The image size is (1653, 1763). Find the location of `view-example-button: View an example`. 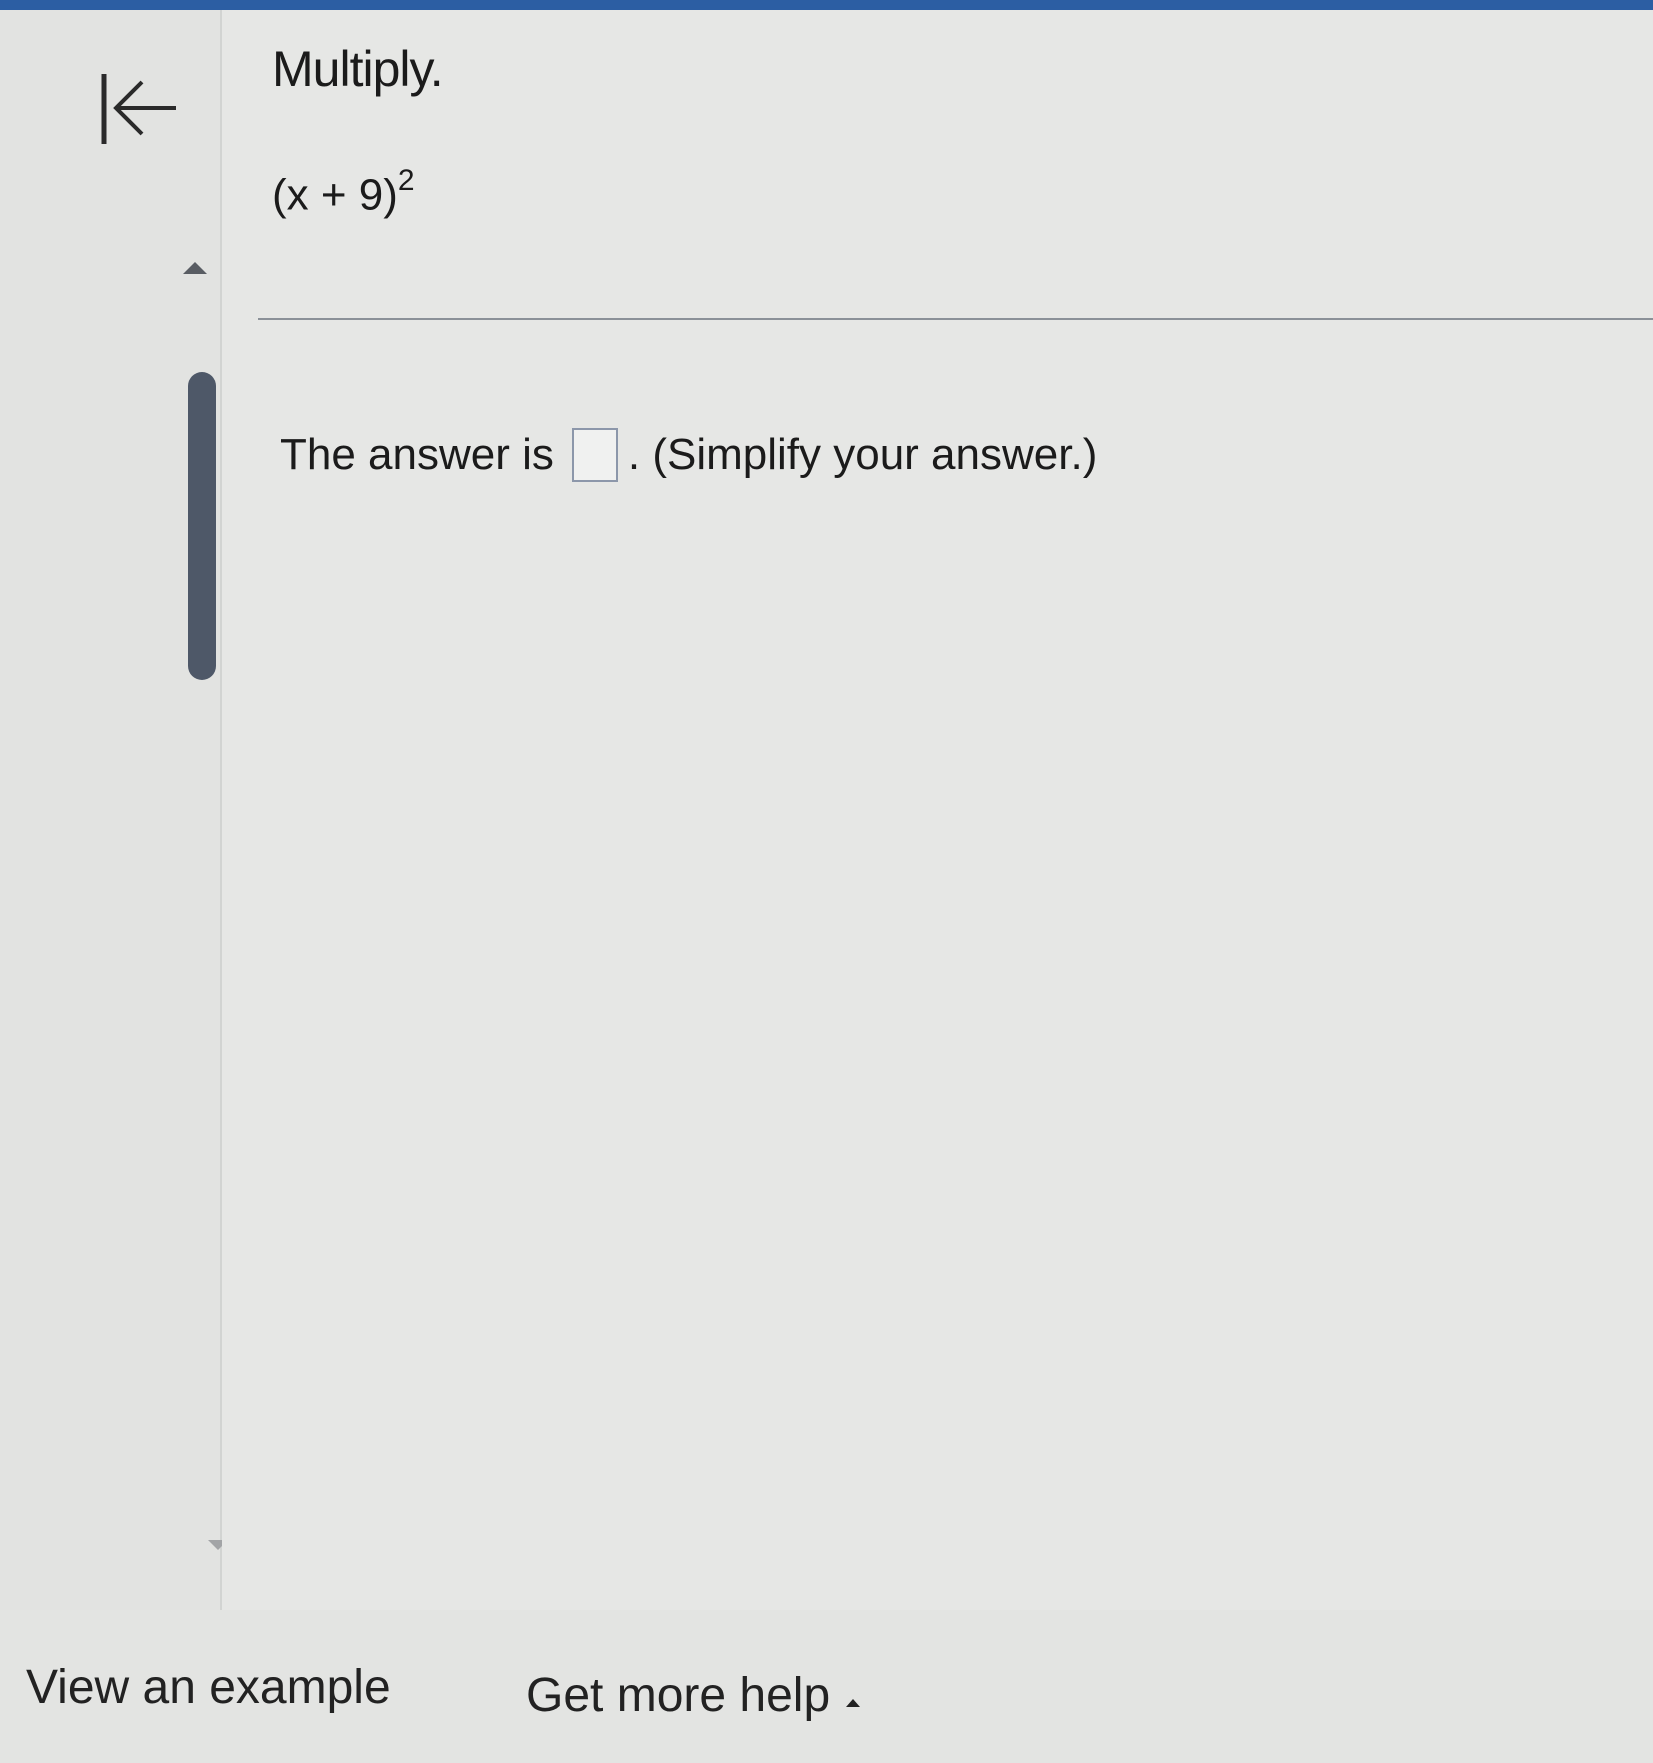

view-example-button: View an example is located at coordinates (208, 1687).